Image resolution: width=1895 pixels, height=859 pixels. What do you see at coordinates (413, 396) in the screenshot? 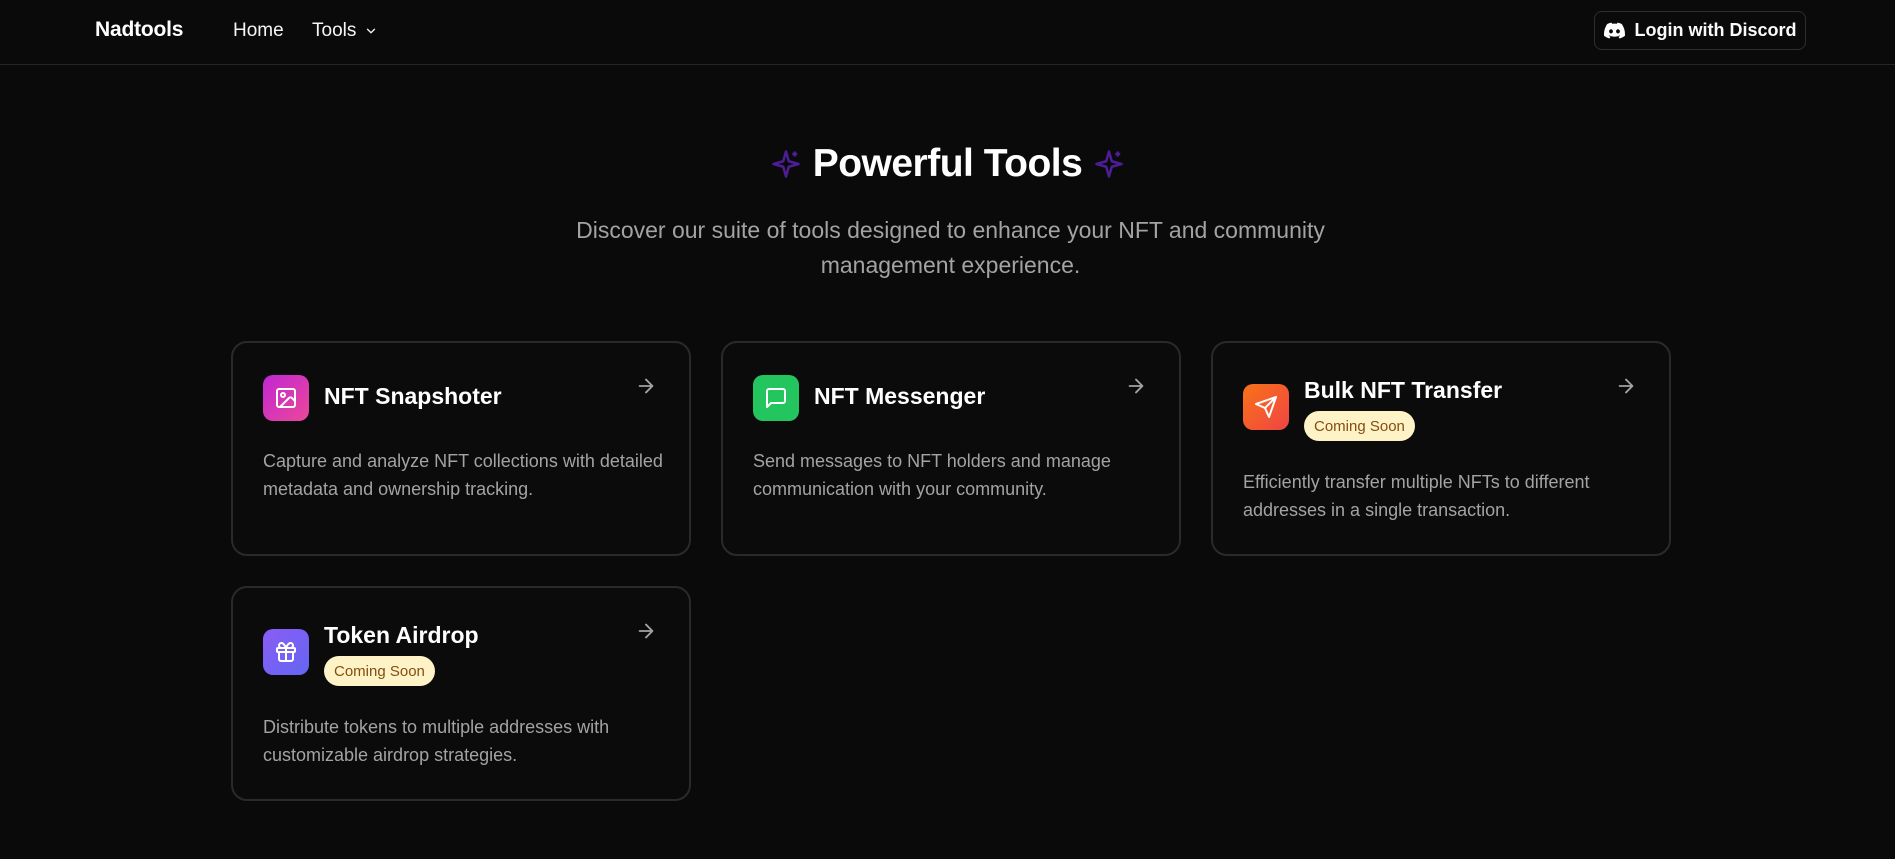
I see `card-title: NFT Snapshoter` at bounding box center [413, 396].